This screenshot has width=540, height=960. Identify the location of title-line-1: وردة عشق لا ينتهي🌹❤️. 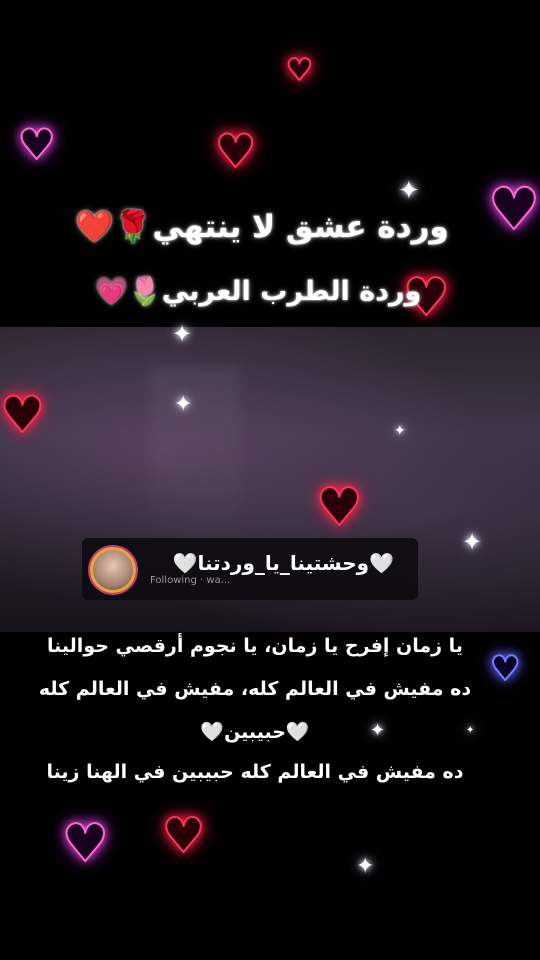
(266, 226).